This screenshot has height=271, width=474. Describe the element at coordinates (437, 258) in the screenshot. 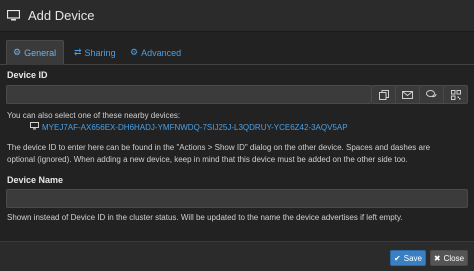

I see `close-icon: ✖` at that location.